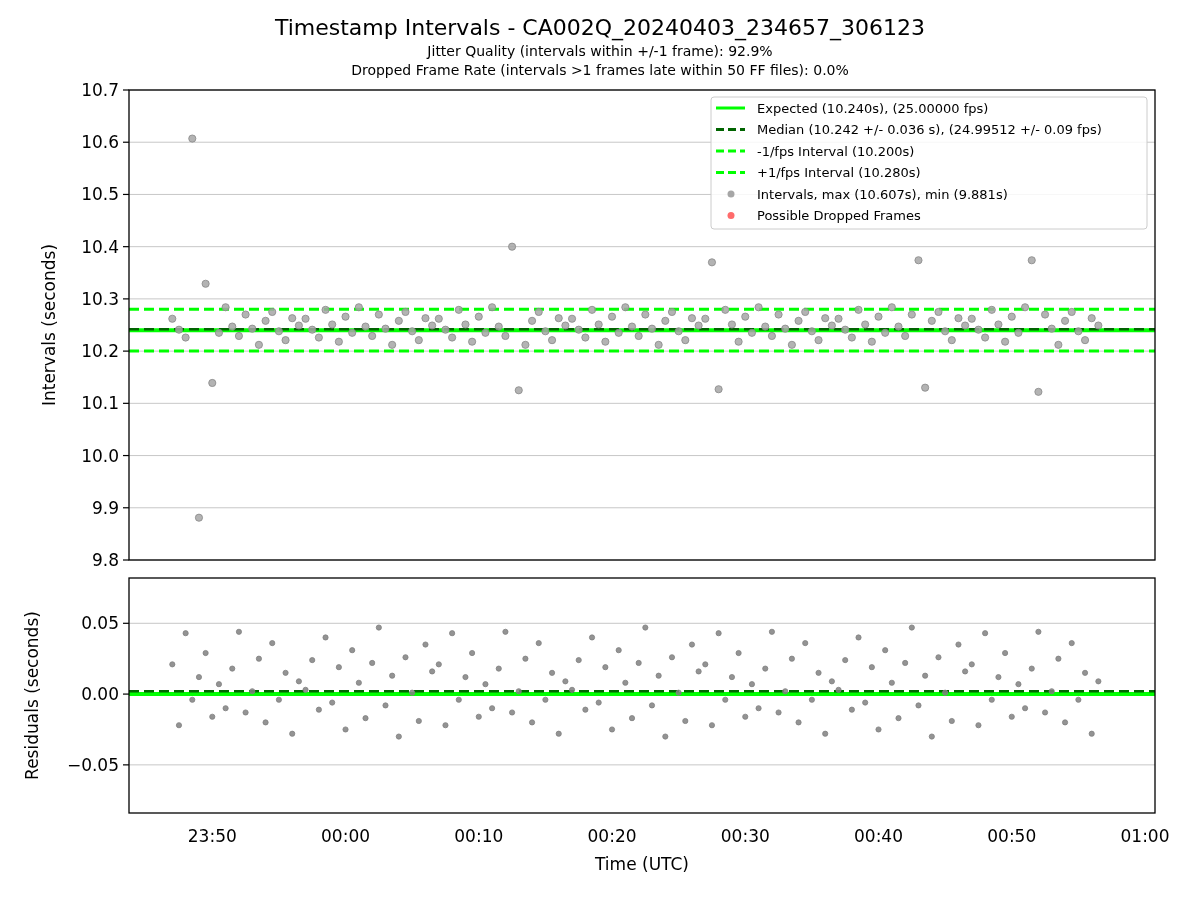 The width and height of the screenshot is (1200, 900). I want to click on tick-label: 10.4, so click(100, 246).